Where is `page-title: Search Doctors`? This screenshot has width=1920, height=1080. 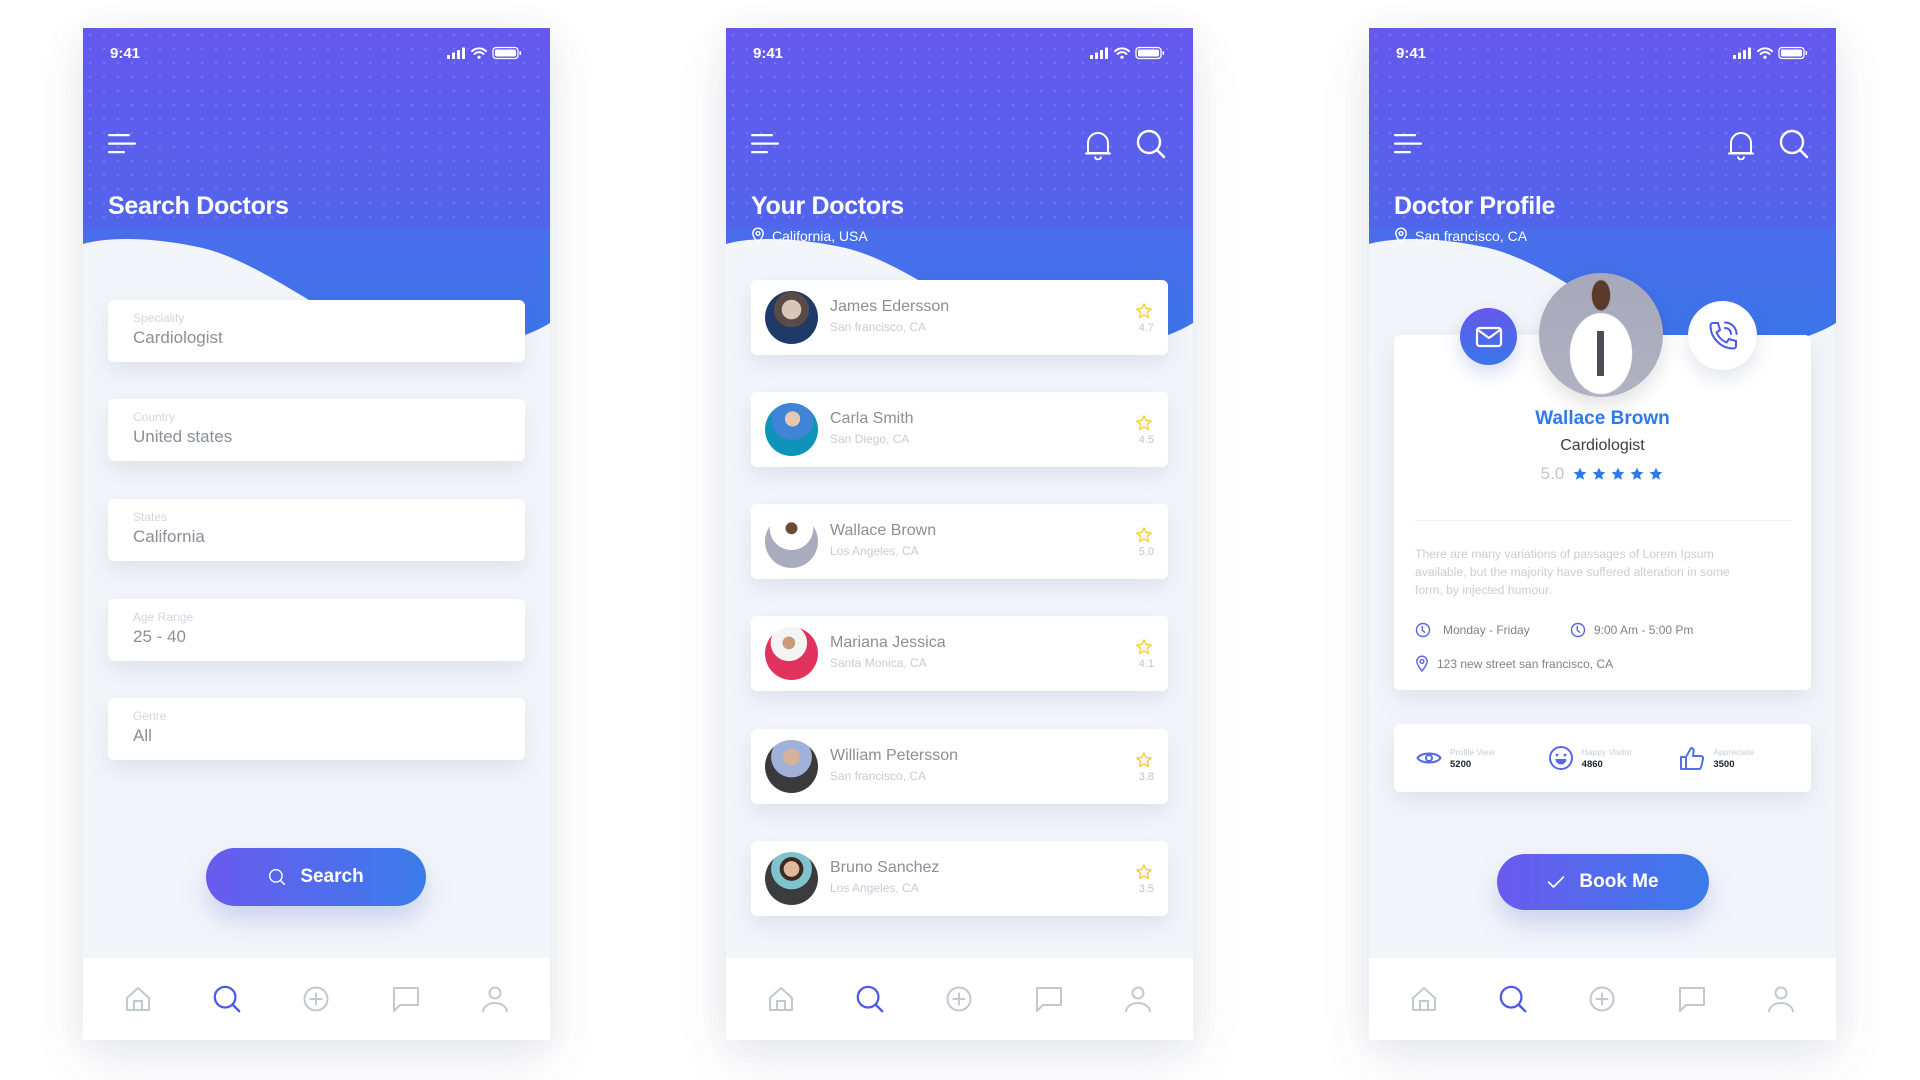
page-title: Search Doctors is located at coordinates (198, 206).